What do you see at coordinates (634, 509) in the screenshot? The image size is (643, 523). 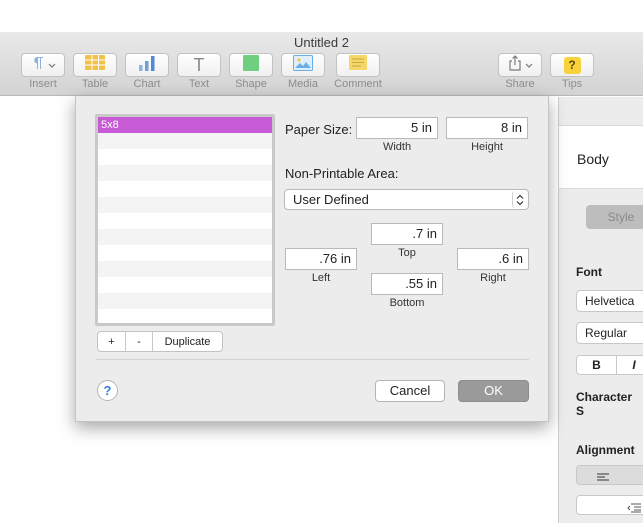 I see `decrease-indent-icon` at bounding box center [634, 509].